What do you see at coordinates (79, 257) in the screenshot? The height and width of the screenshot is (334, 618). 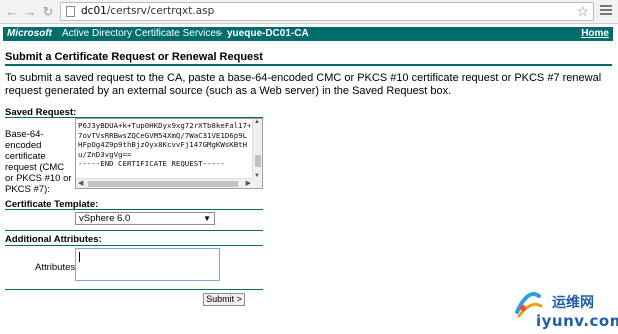 I see `text-cursor` at bounding box center [79, 257].